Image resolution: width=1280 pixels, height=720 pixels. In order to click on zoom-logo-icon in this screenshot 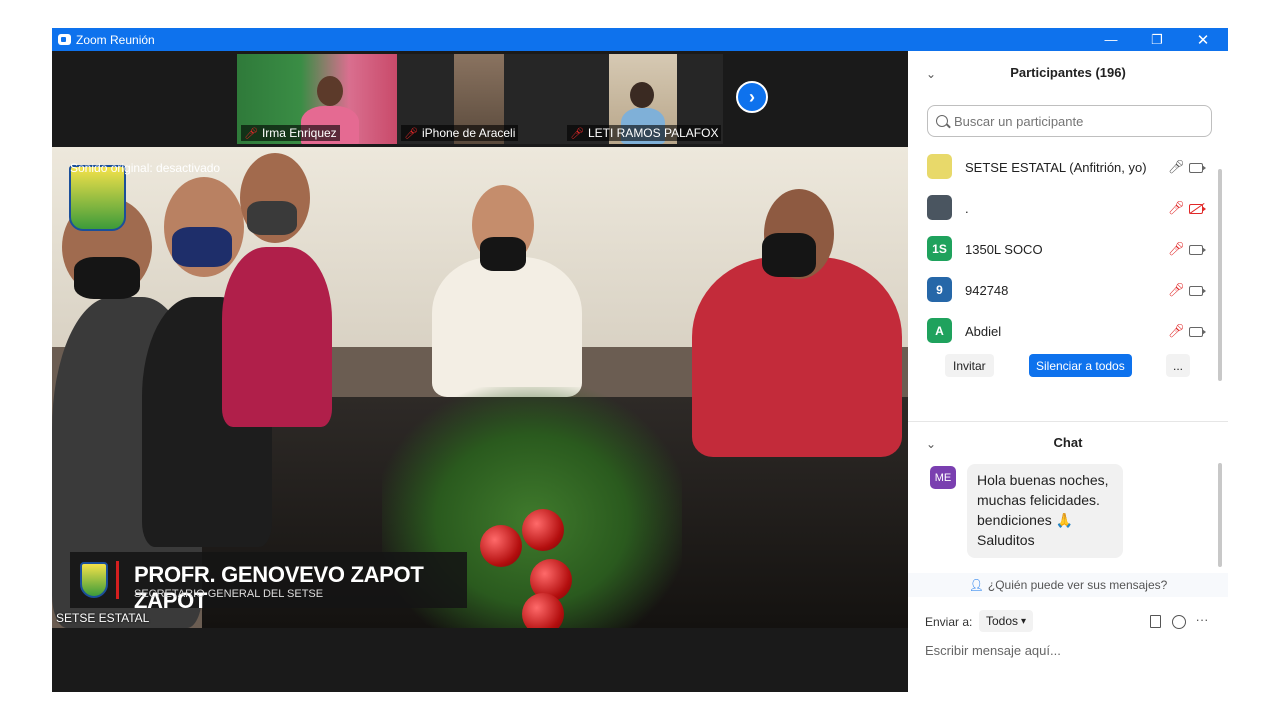, I will do `click(64, 39)`.